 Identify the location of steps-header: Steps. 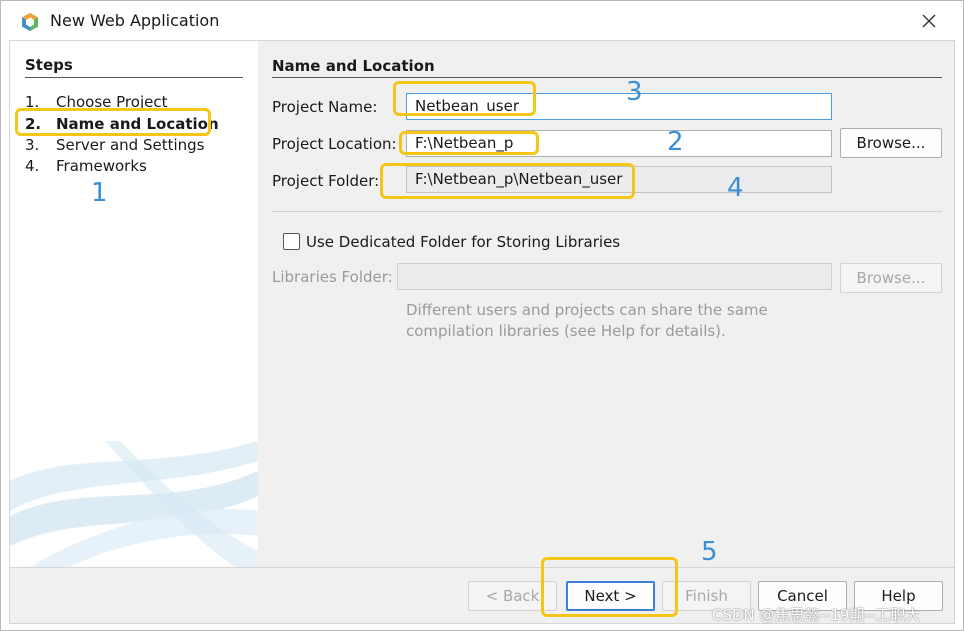
(49, 65).